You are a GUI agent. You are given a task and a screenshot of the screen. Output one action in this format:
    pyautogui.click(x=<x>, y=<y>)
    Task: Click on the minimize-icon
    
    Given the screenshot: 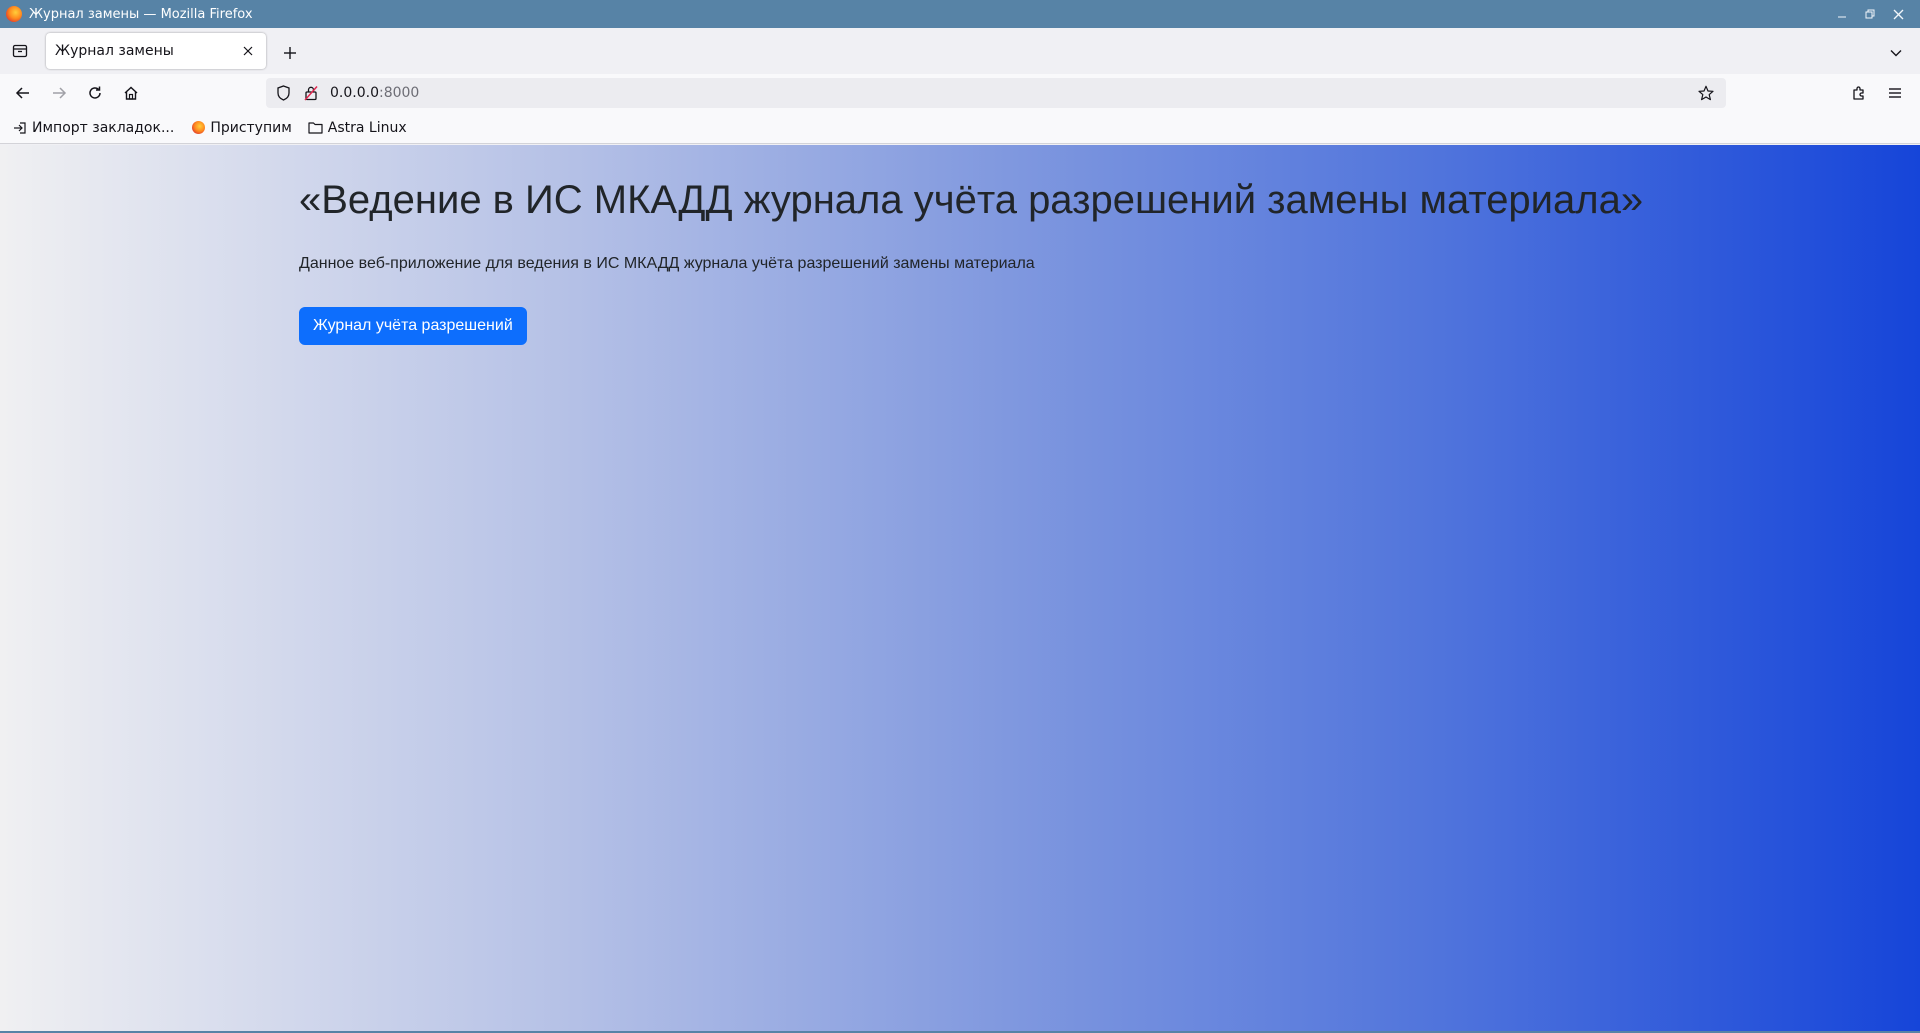 What is the action you would take?
    pyautogui.click(x=1842, y=17)
    